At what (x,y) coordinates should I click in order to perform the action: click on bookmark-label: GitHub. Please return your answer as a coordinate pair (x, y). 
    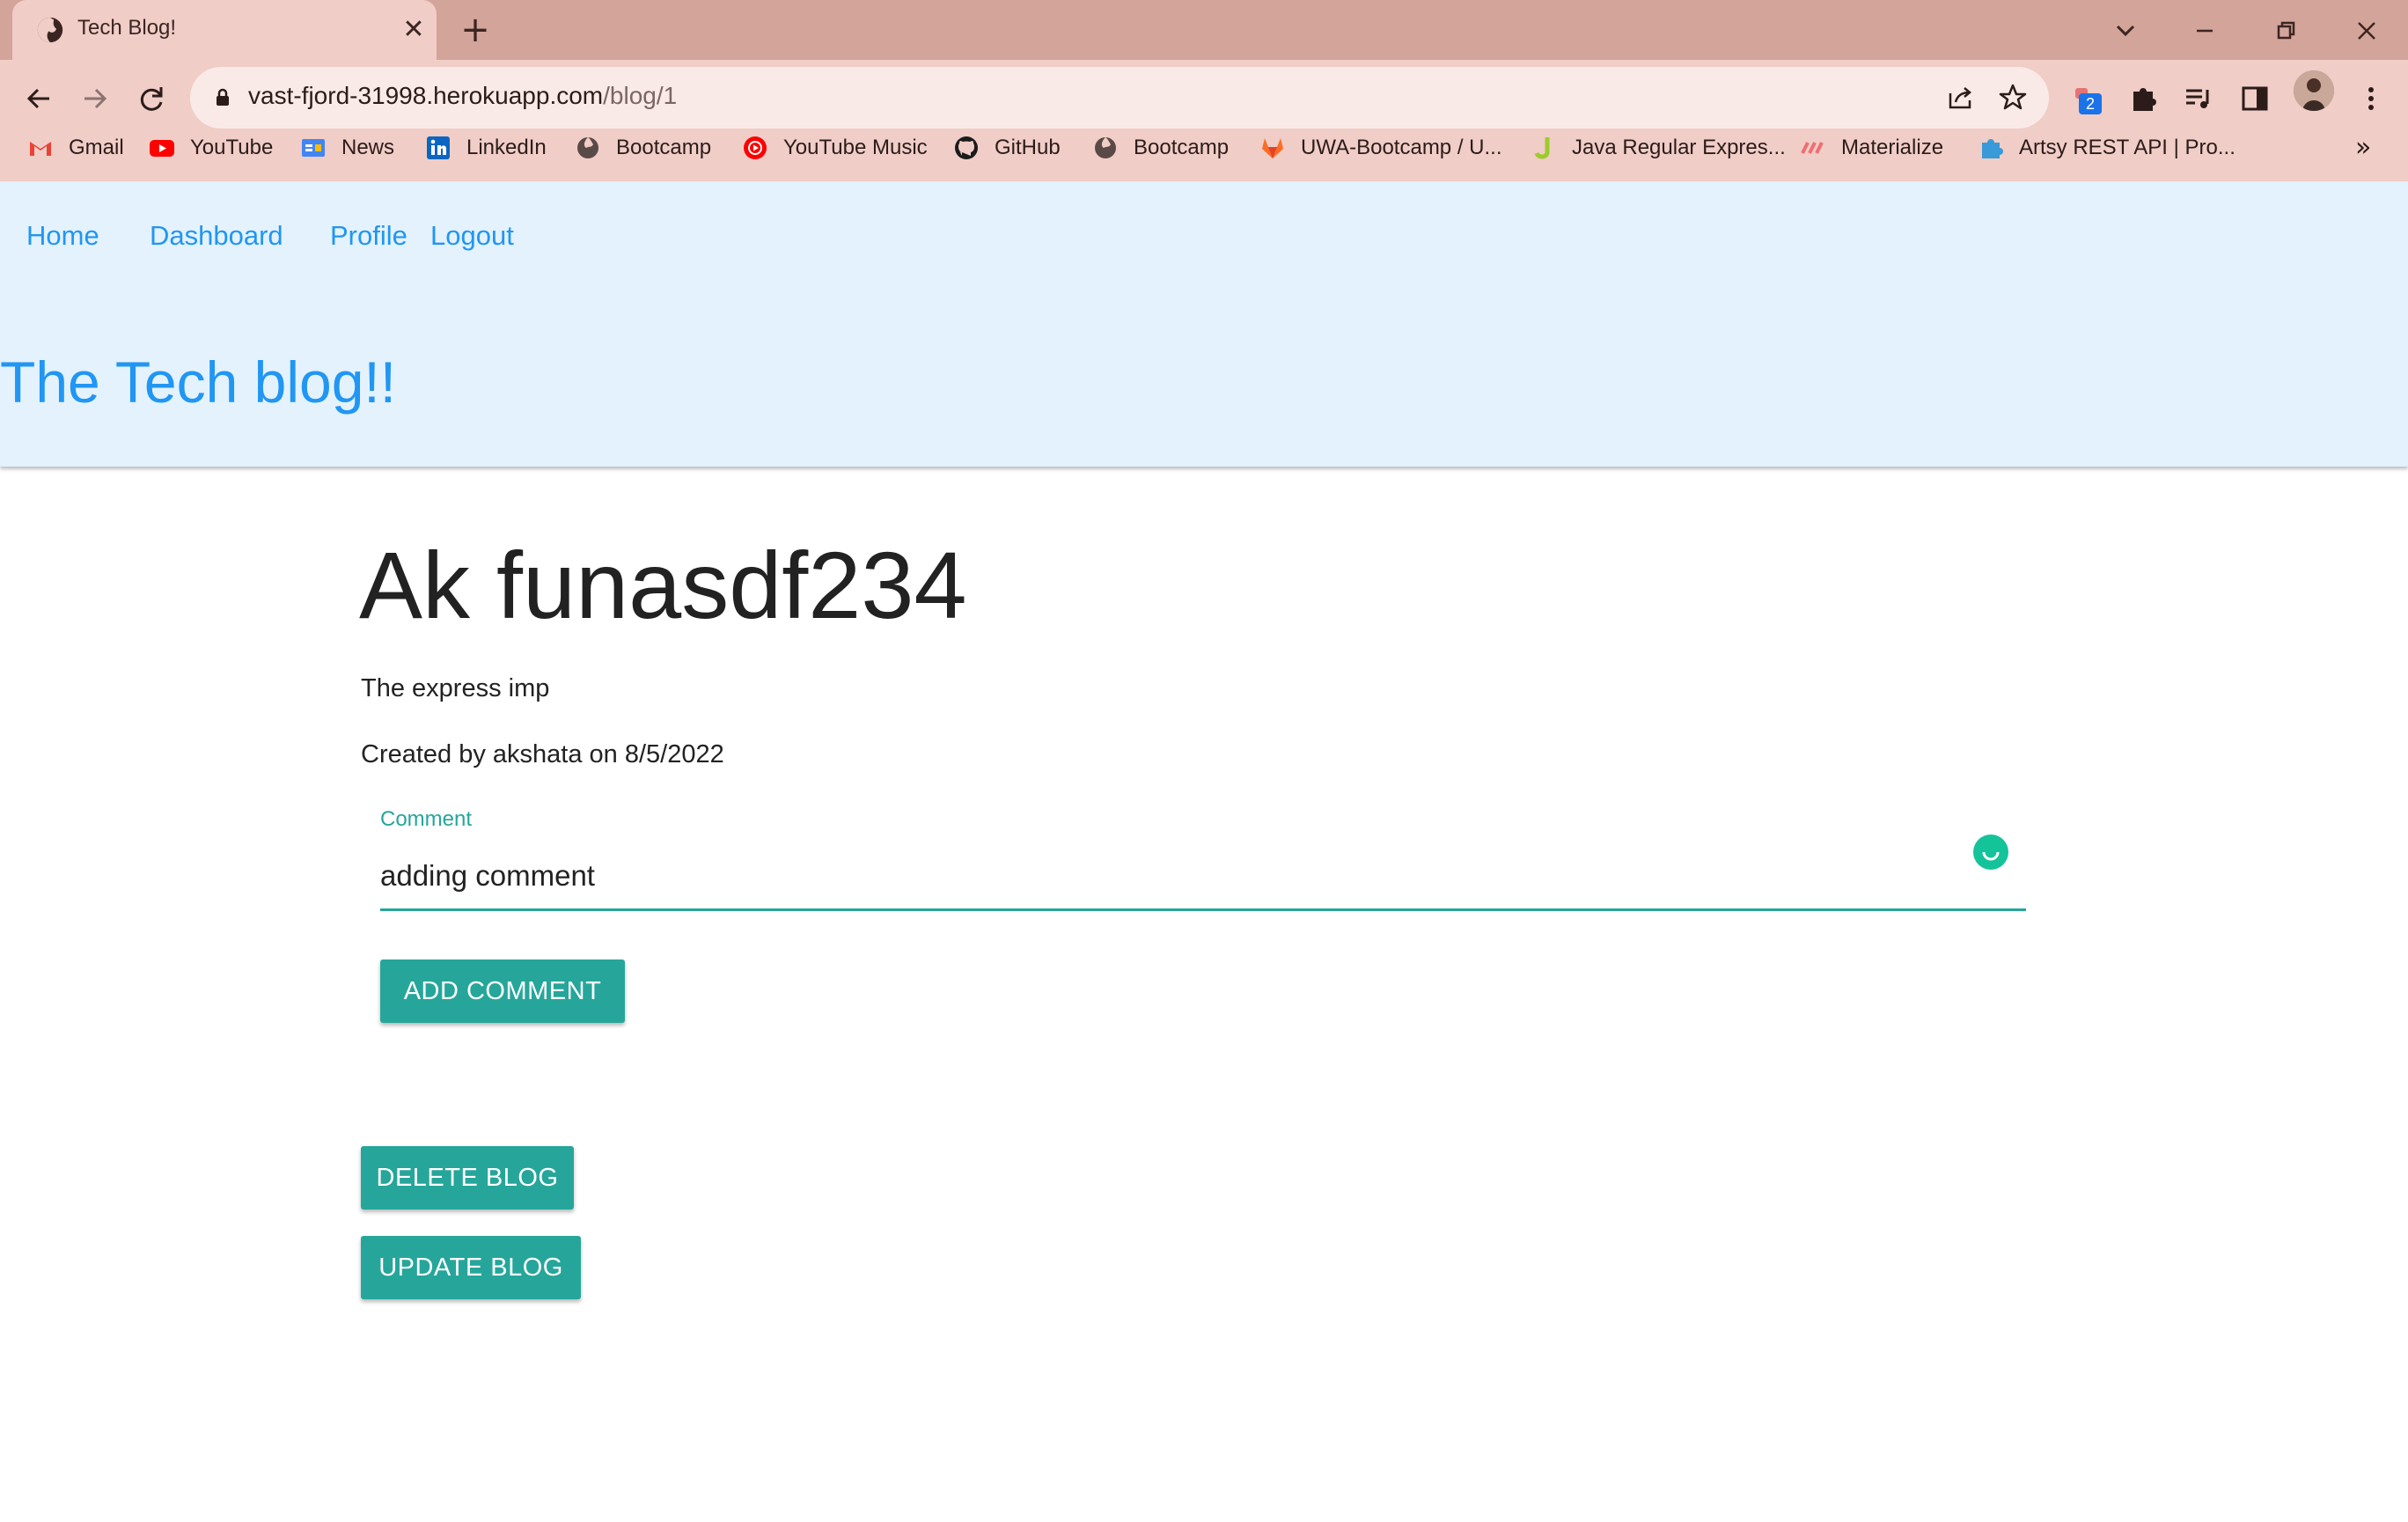
    Looking at the image, I should click on (1028, 147).